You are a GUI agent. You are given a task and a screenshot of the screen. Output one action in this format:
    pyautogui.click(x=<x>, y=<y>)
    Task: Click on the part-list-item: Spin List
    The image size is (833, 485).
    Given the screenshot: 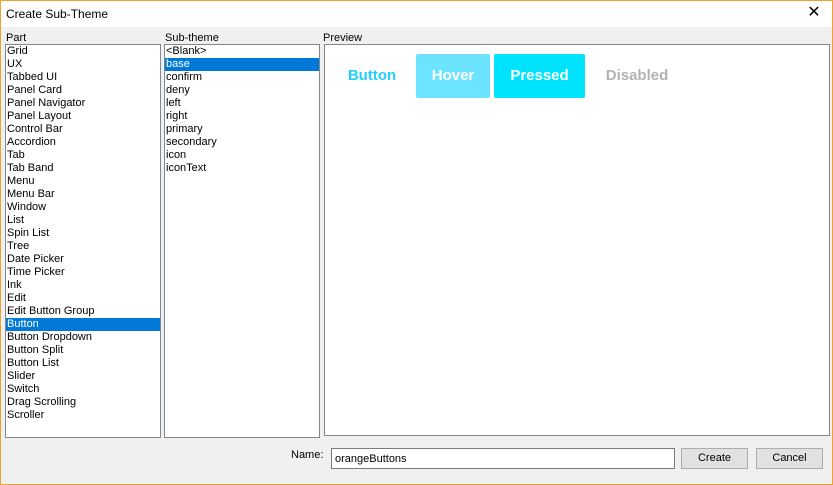 What is the action you would take?
    pyautogui.click(x=83, y=233)
    